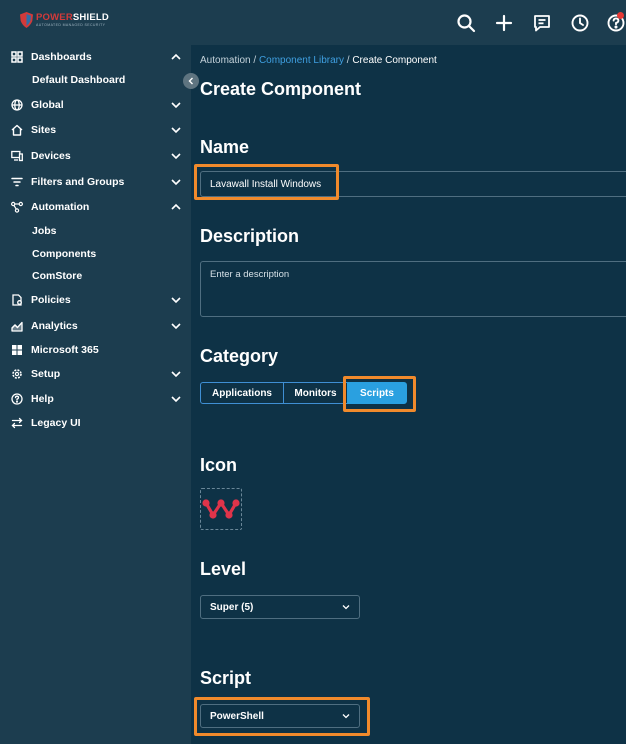 The width and height of the screenshot is (626, 744). Describe the element at coordinates (64, 254) in the screenshot. I see `sidebar-item-label: Components` at that location.